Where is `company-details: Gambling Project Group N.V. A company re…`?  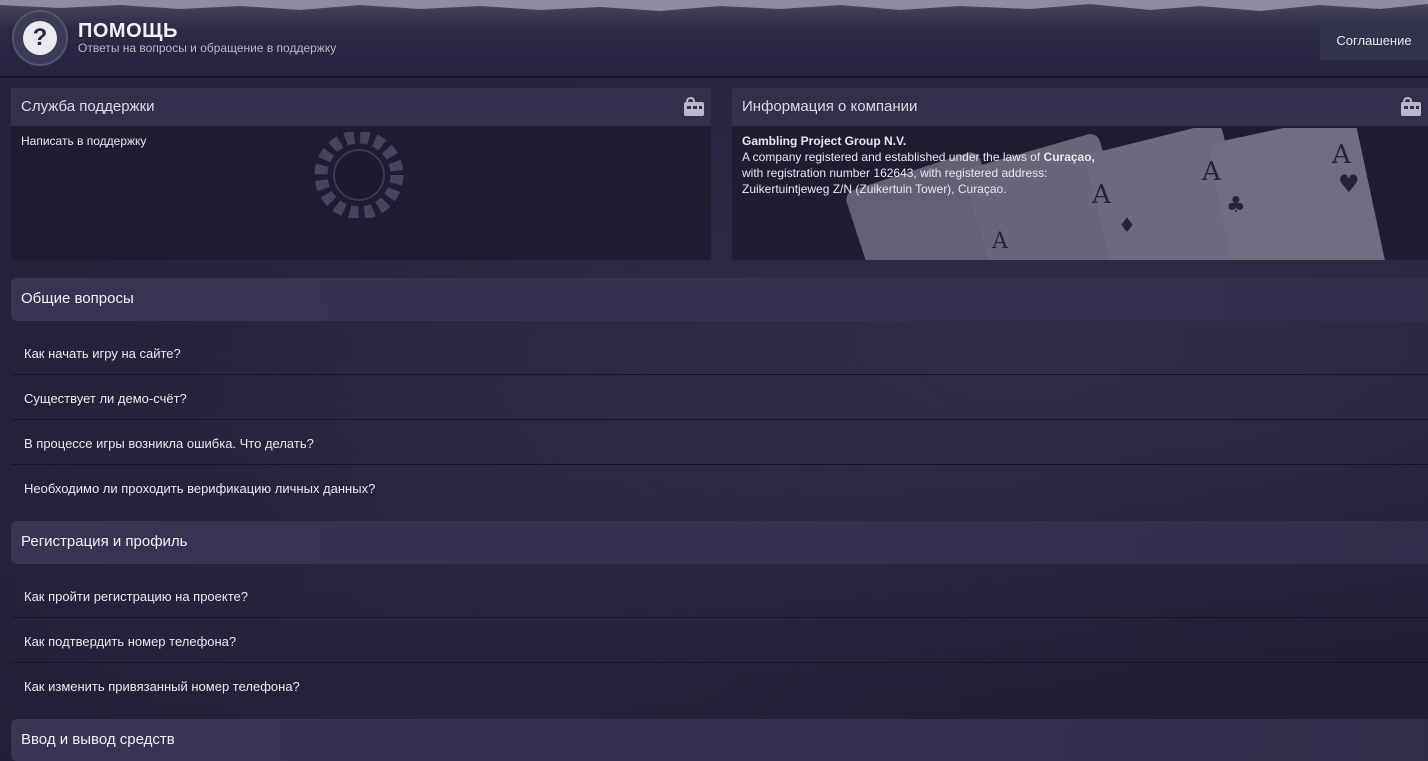
company-details: Gambling Project Group N.V. A company re… is located at coordinates (918, 165).